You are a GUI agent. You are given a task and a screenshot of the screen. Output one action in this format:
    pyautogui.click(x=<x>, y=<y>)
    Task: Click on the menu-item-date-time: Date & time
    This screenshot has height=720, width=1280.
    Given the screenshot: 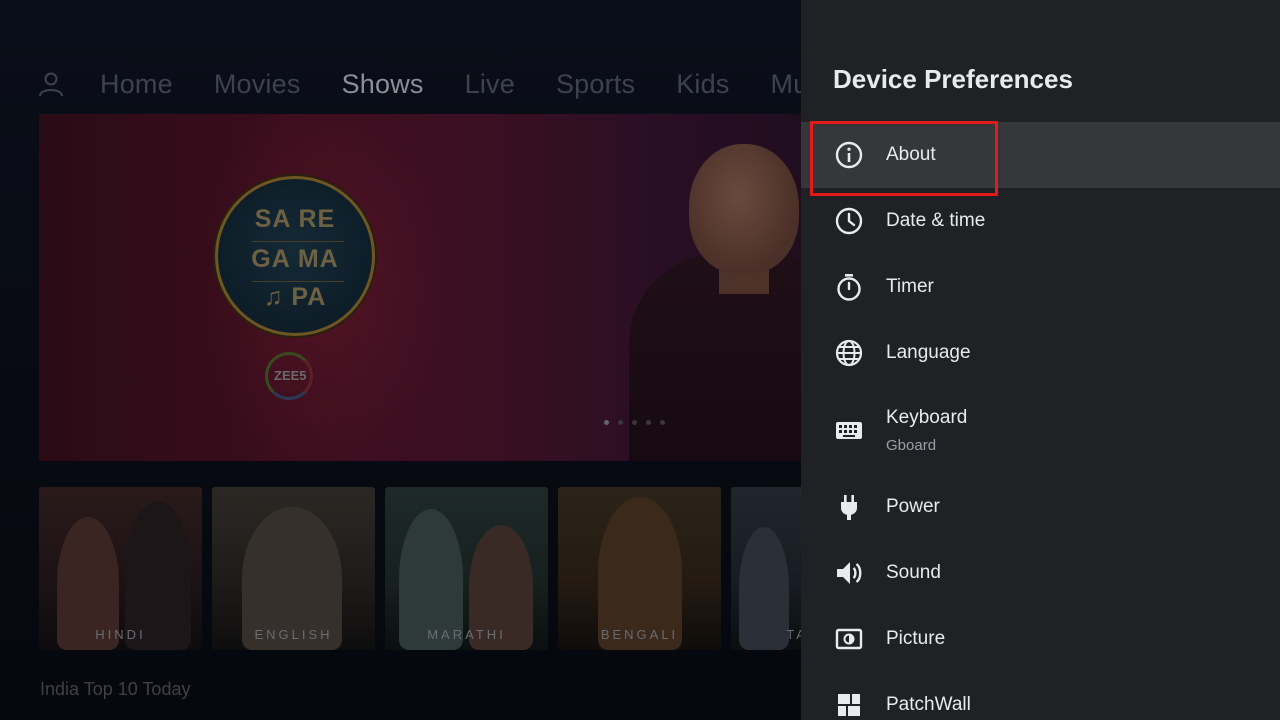 What is the action you would take?
    pyautogui.click(x=1040, y=221)
    